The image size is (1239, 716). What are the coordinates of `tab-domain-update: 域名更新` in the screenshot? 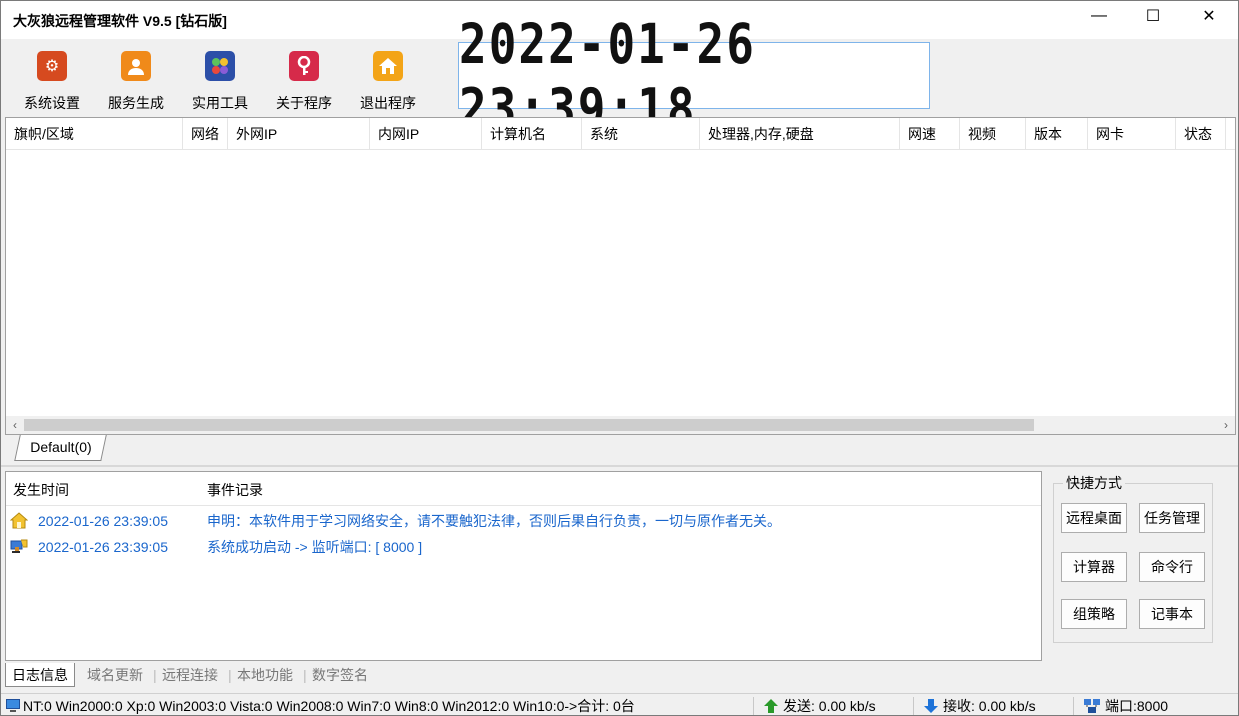 It's located at (115, 675).